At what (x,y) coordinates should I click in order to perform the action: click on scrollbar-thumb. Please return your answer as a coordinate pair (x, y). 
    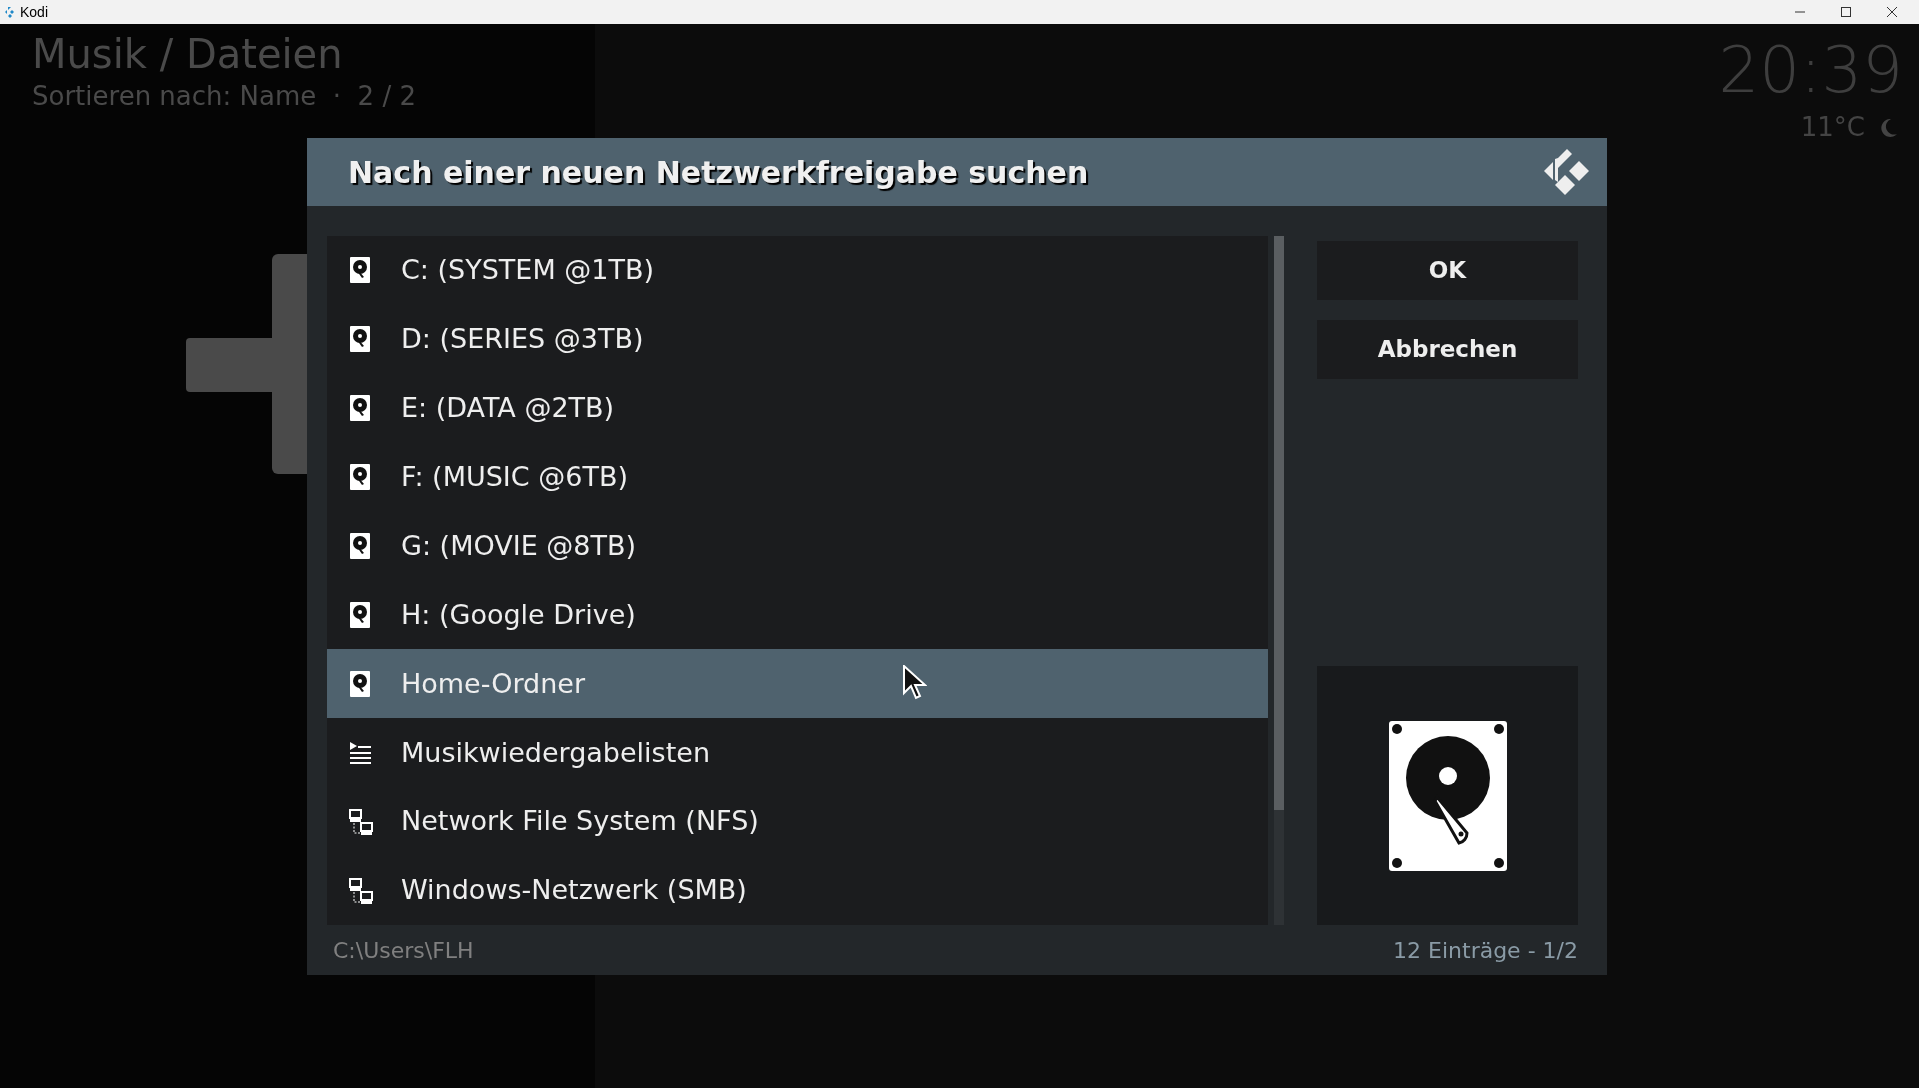
    Looking at the image, I should click on (1279, 523).